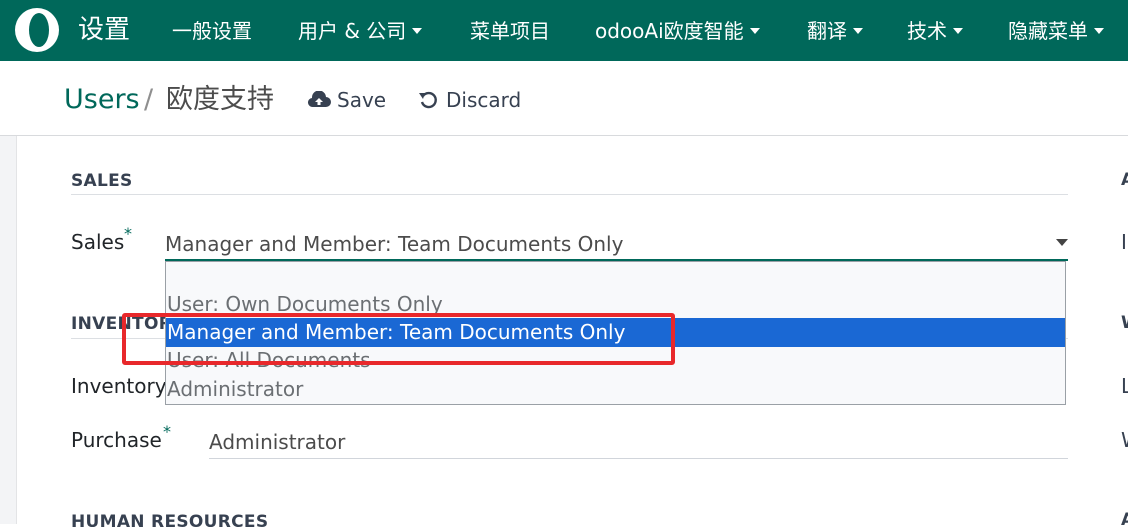  I want to click on purchase-select: Administrator, so click(277, 442).